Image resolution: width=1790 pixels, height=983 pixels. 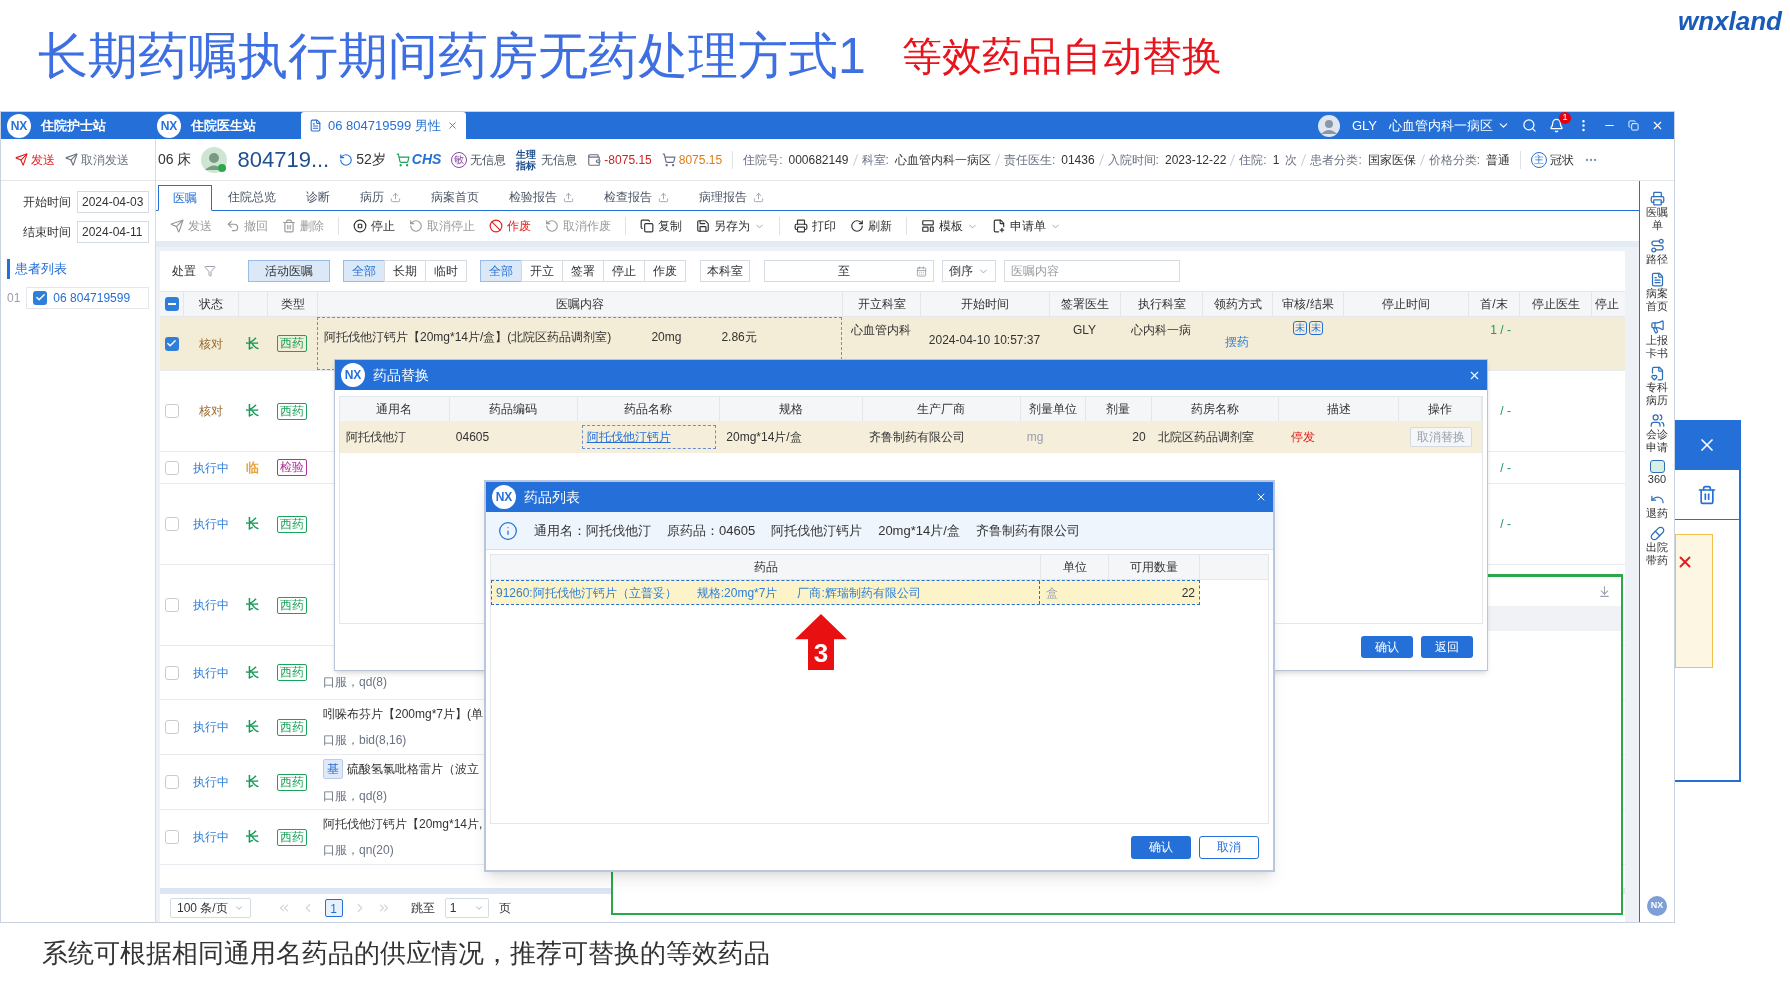 I want to click on dialog-button: 取消, so click(x=1229, y=847).